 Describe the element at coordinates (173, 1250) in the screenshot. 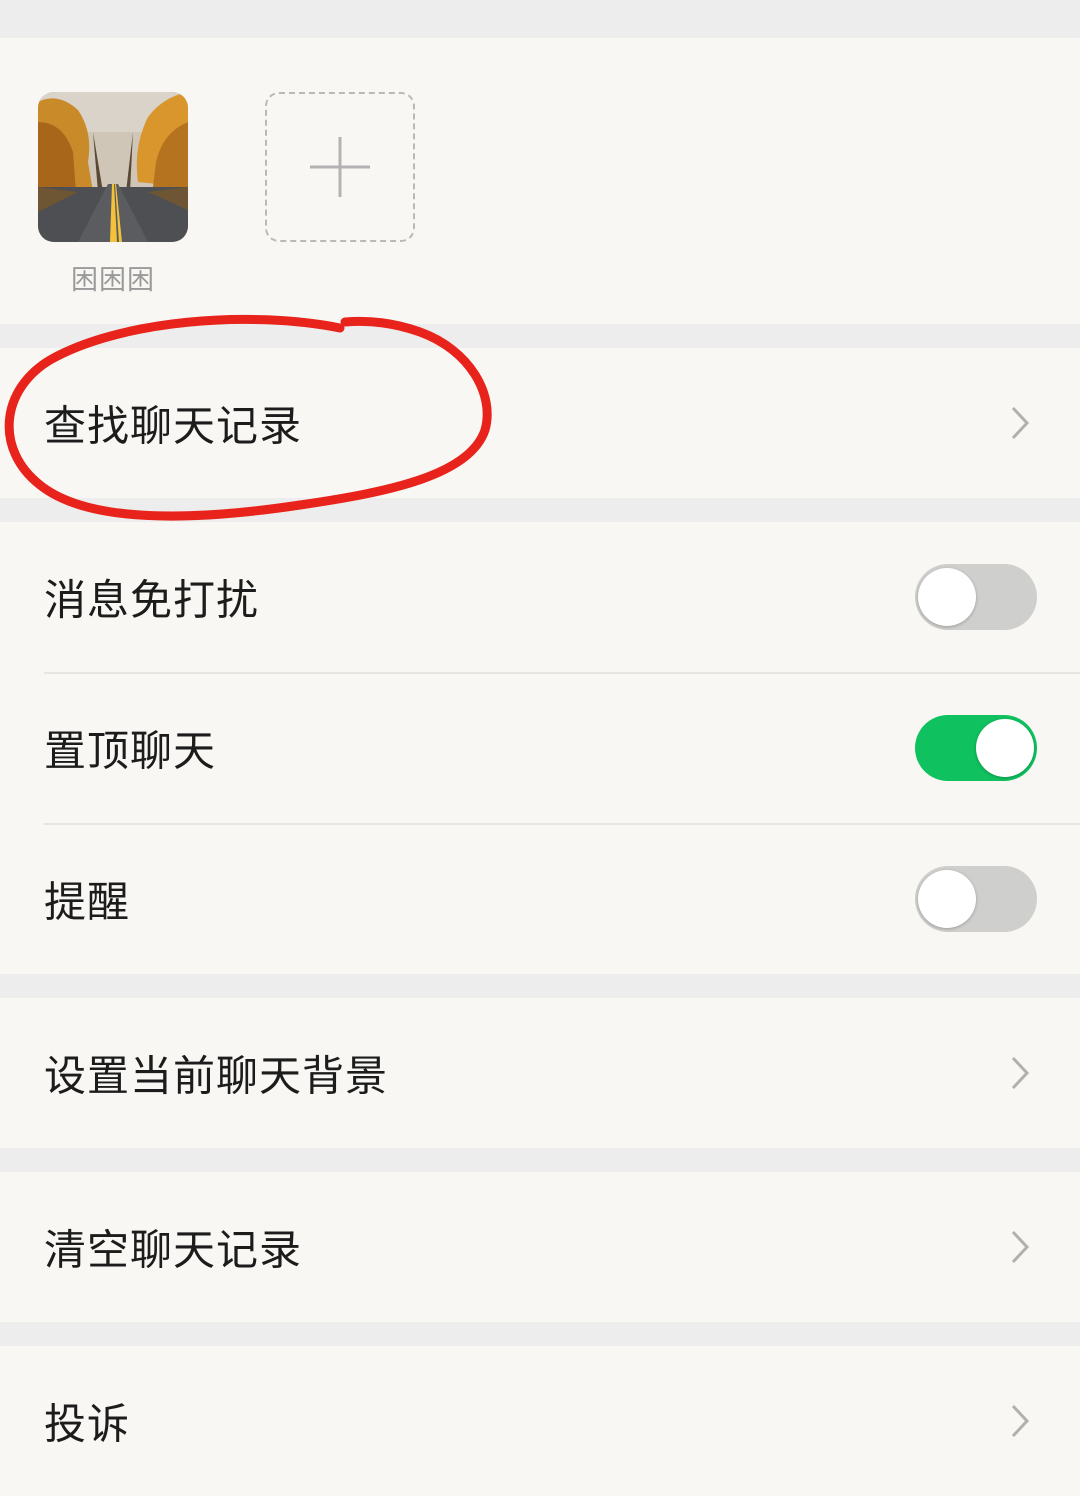

I see `clear-history-label: 清空聊天记录` at that location.